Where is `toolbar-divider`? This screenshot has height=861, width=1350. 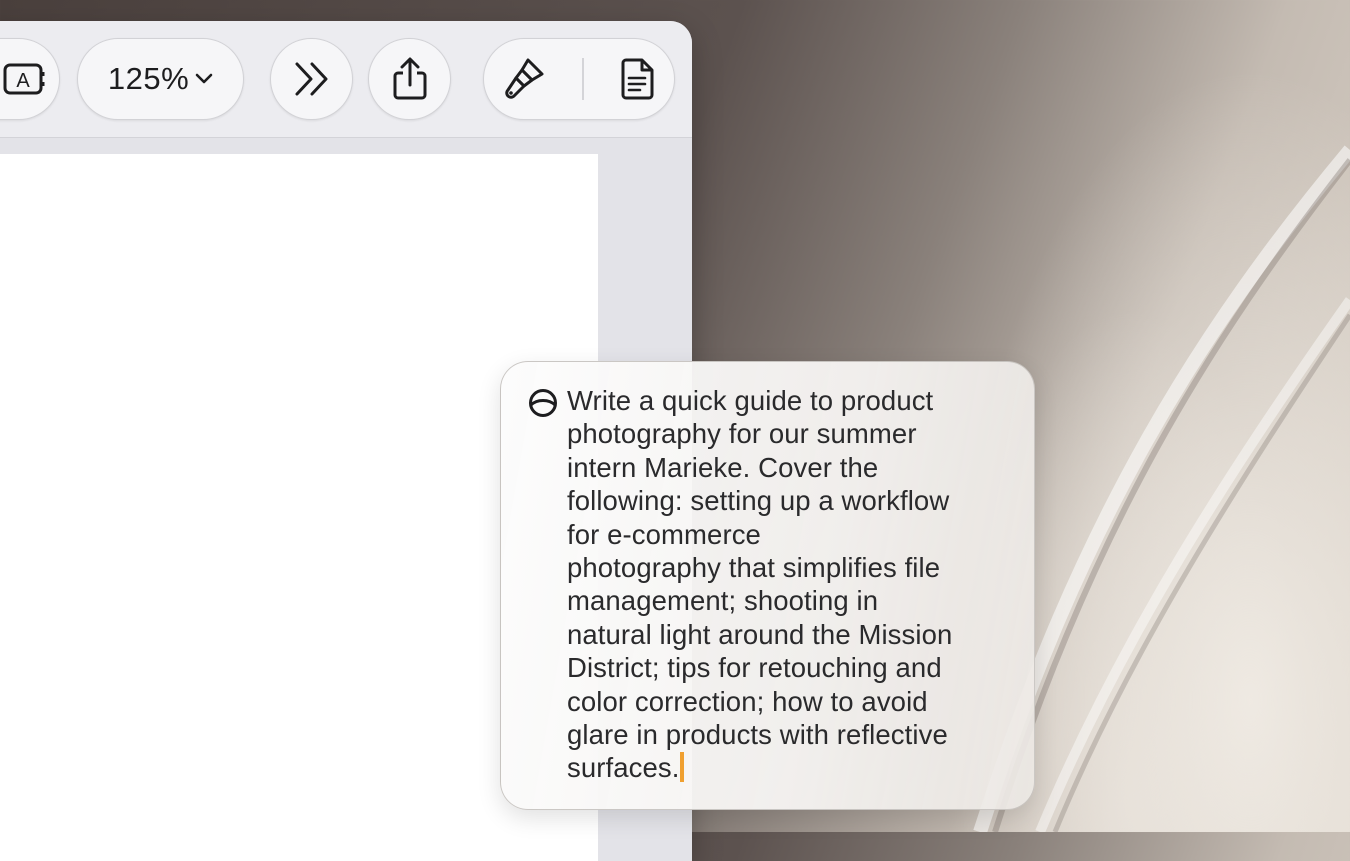 toolbar-divider is located at coordinates (583, 79).